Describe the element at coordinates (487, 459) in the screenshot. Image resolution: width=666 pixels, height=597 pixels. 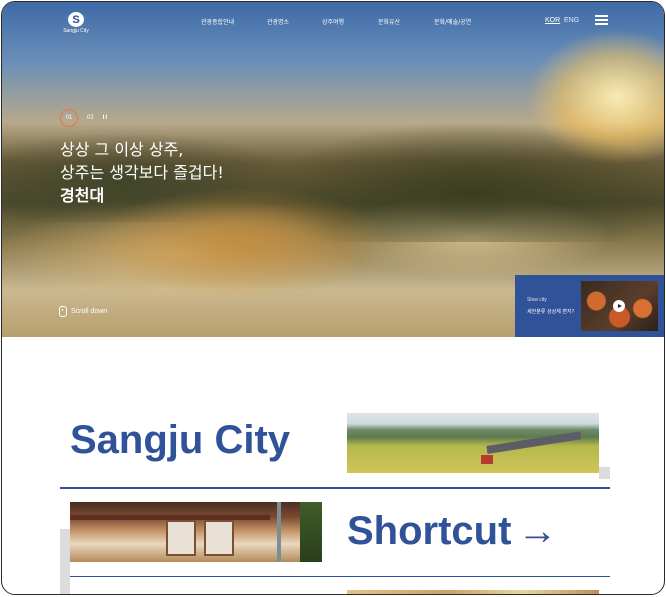
I see `train-locomotive` at that location.